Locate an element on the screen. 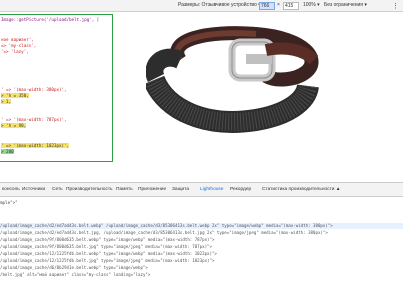 This screenshot has height=294, width=403. breadcrumb: mple">" is located at coordinates (9, 202).